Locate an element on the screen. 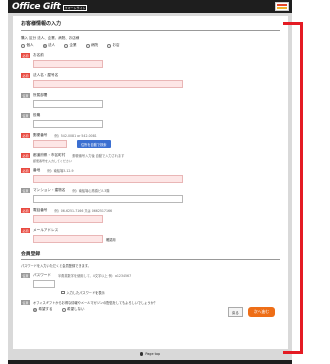 The height and width of the screenshot is (364, 330). address-field: 必須 番地 例）南船場3-12-9 is located at coordinates (150, 175).